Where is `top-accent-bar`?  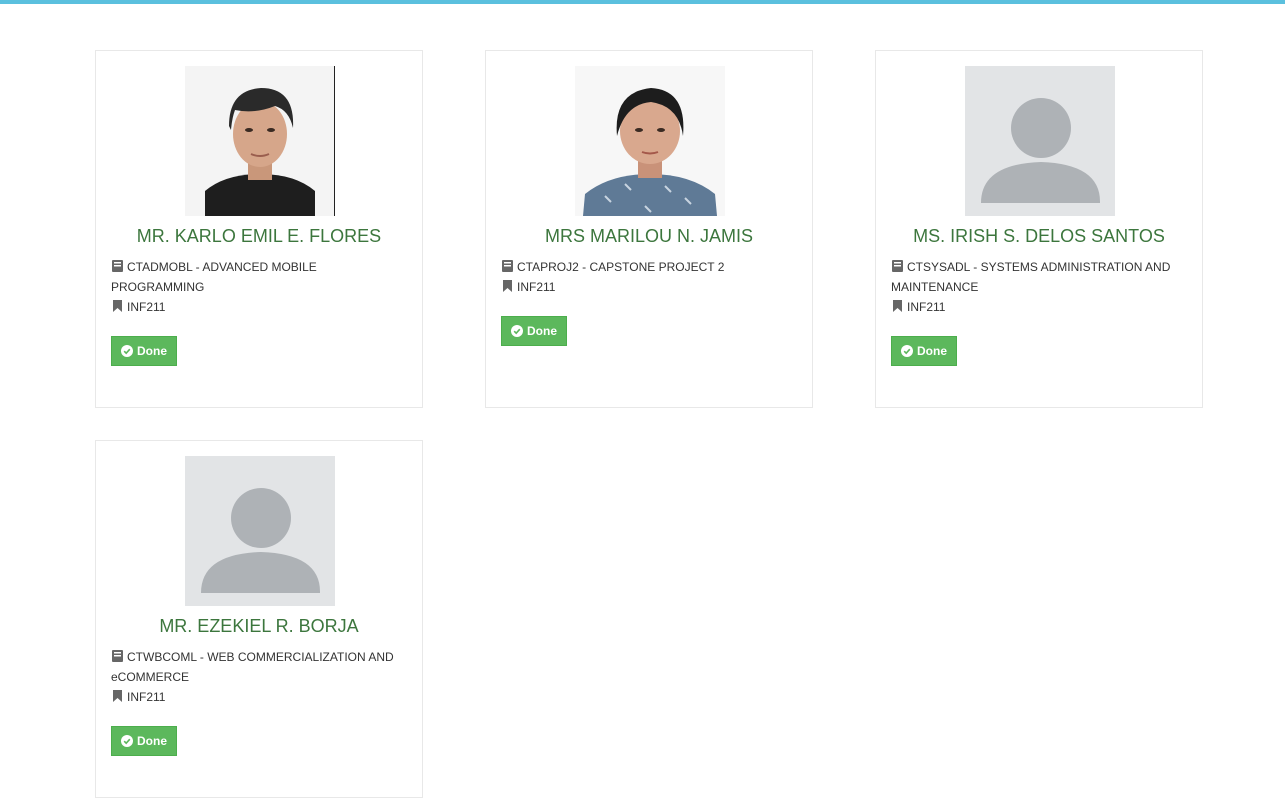 top-accent-bar is located at coordinates (642, 2).